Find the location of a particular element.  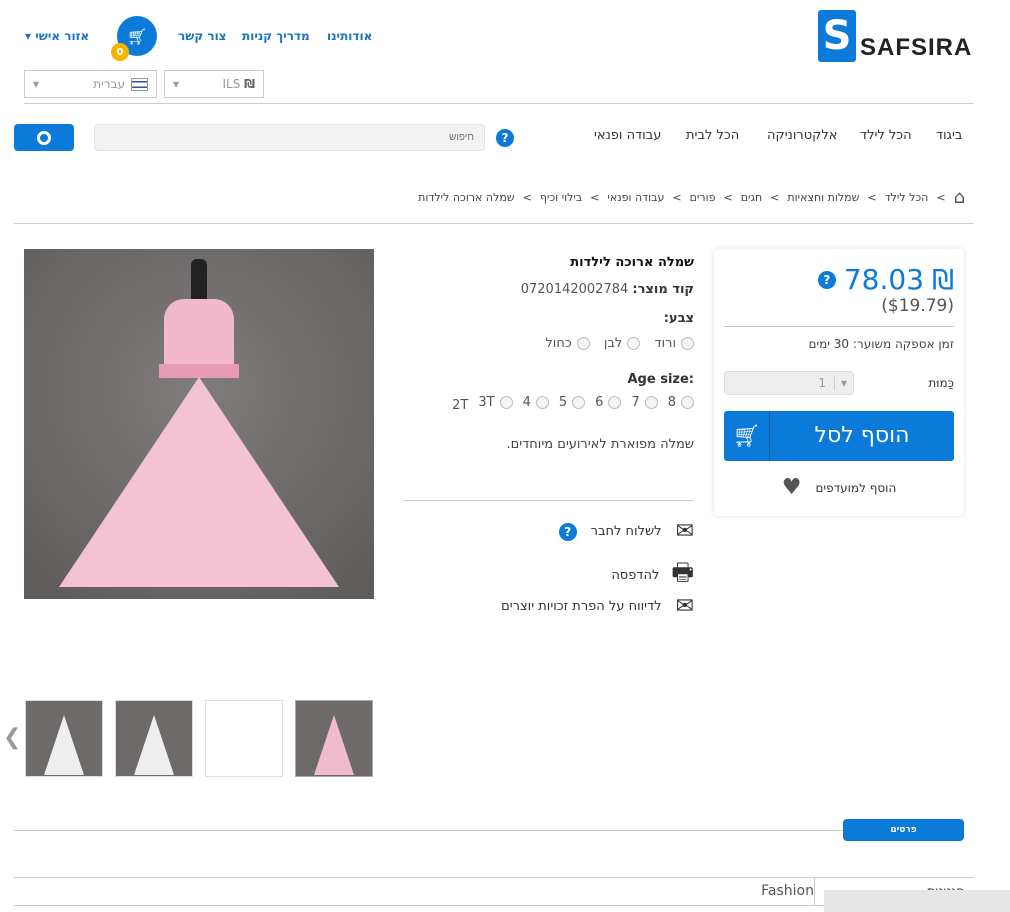

color-option-white: לבן is located at coordinates (622, 343).